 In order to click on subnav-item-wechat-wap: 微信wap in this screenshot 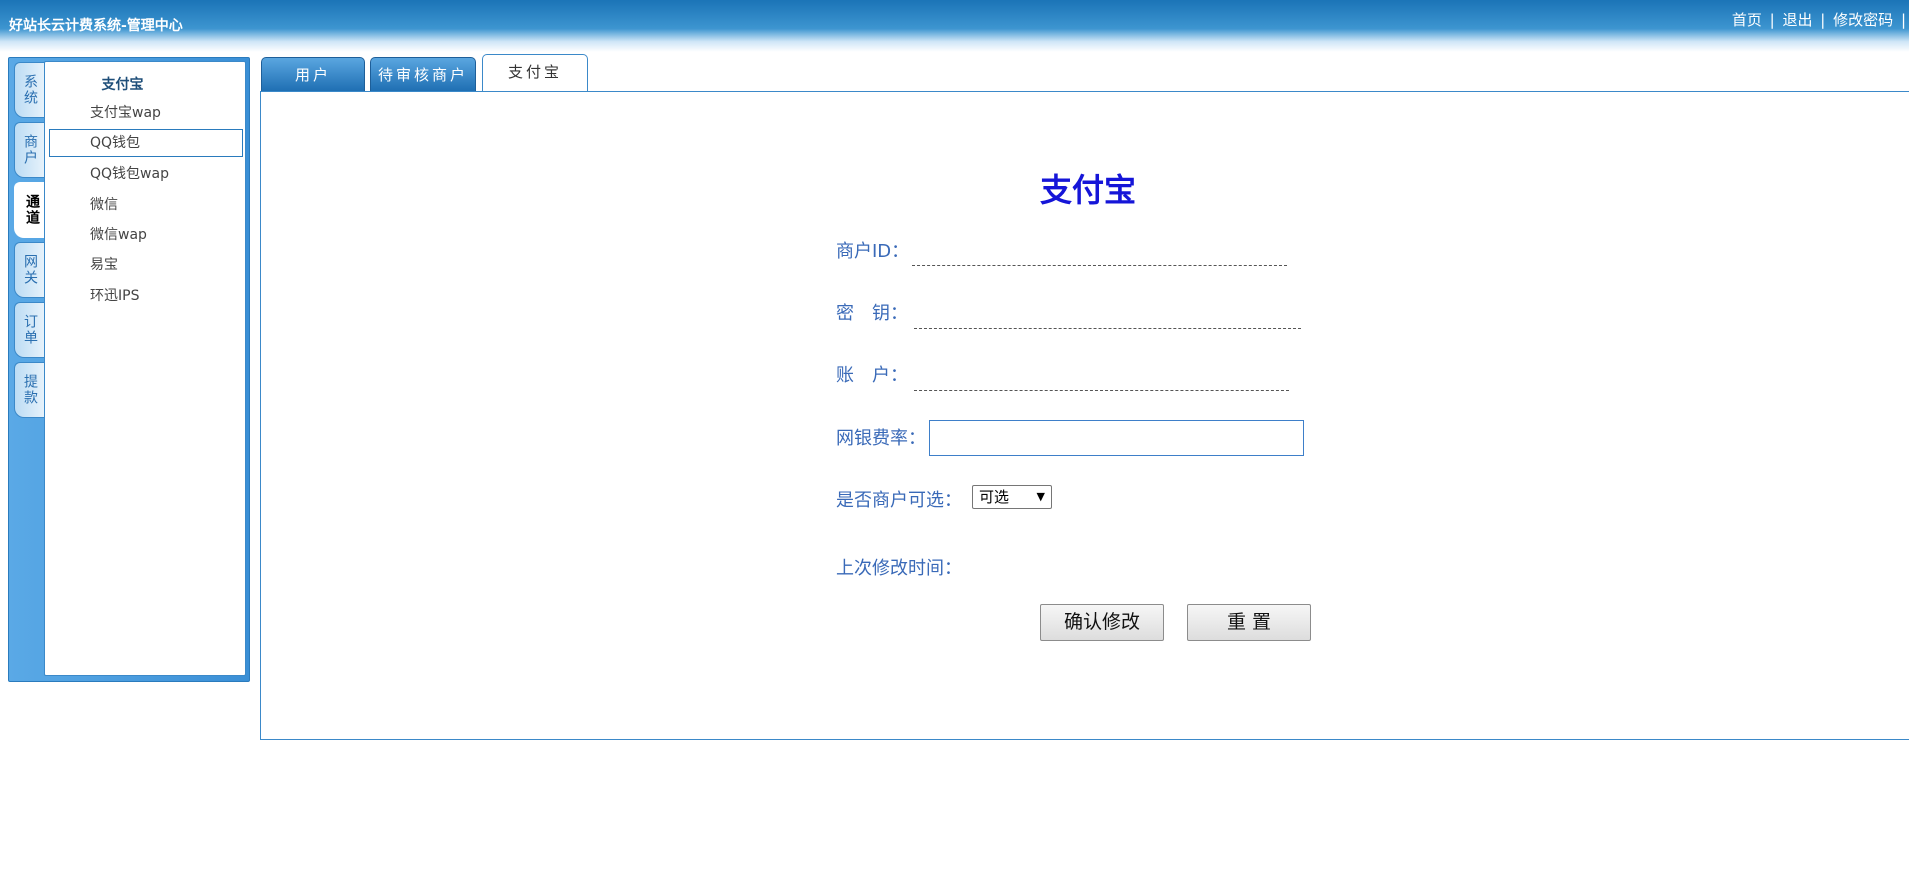, I will do `click(146, 235)`.